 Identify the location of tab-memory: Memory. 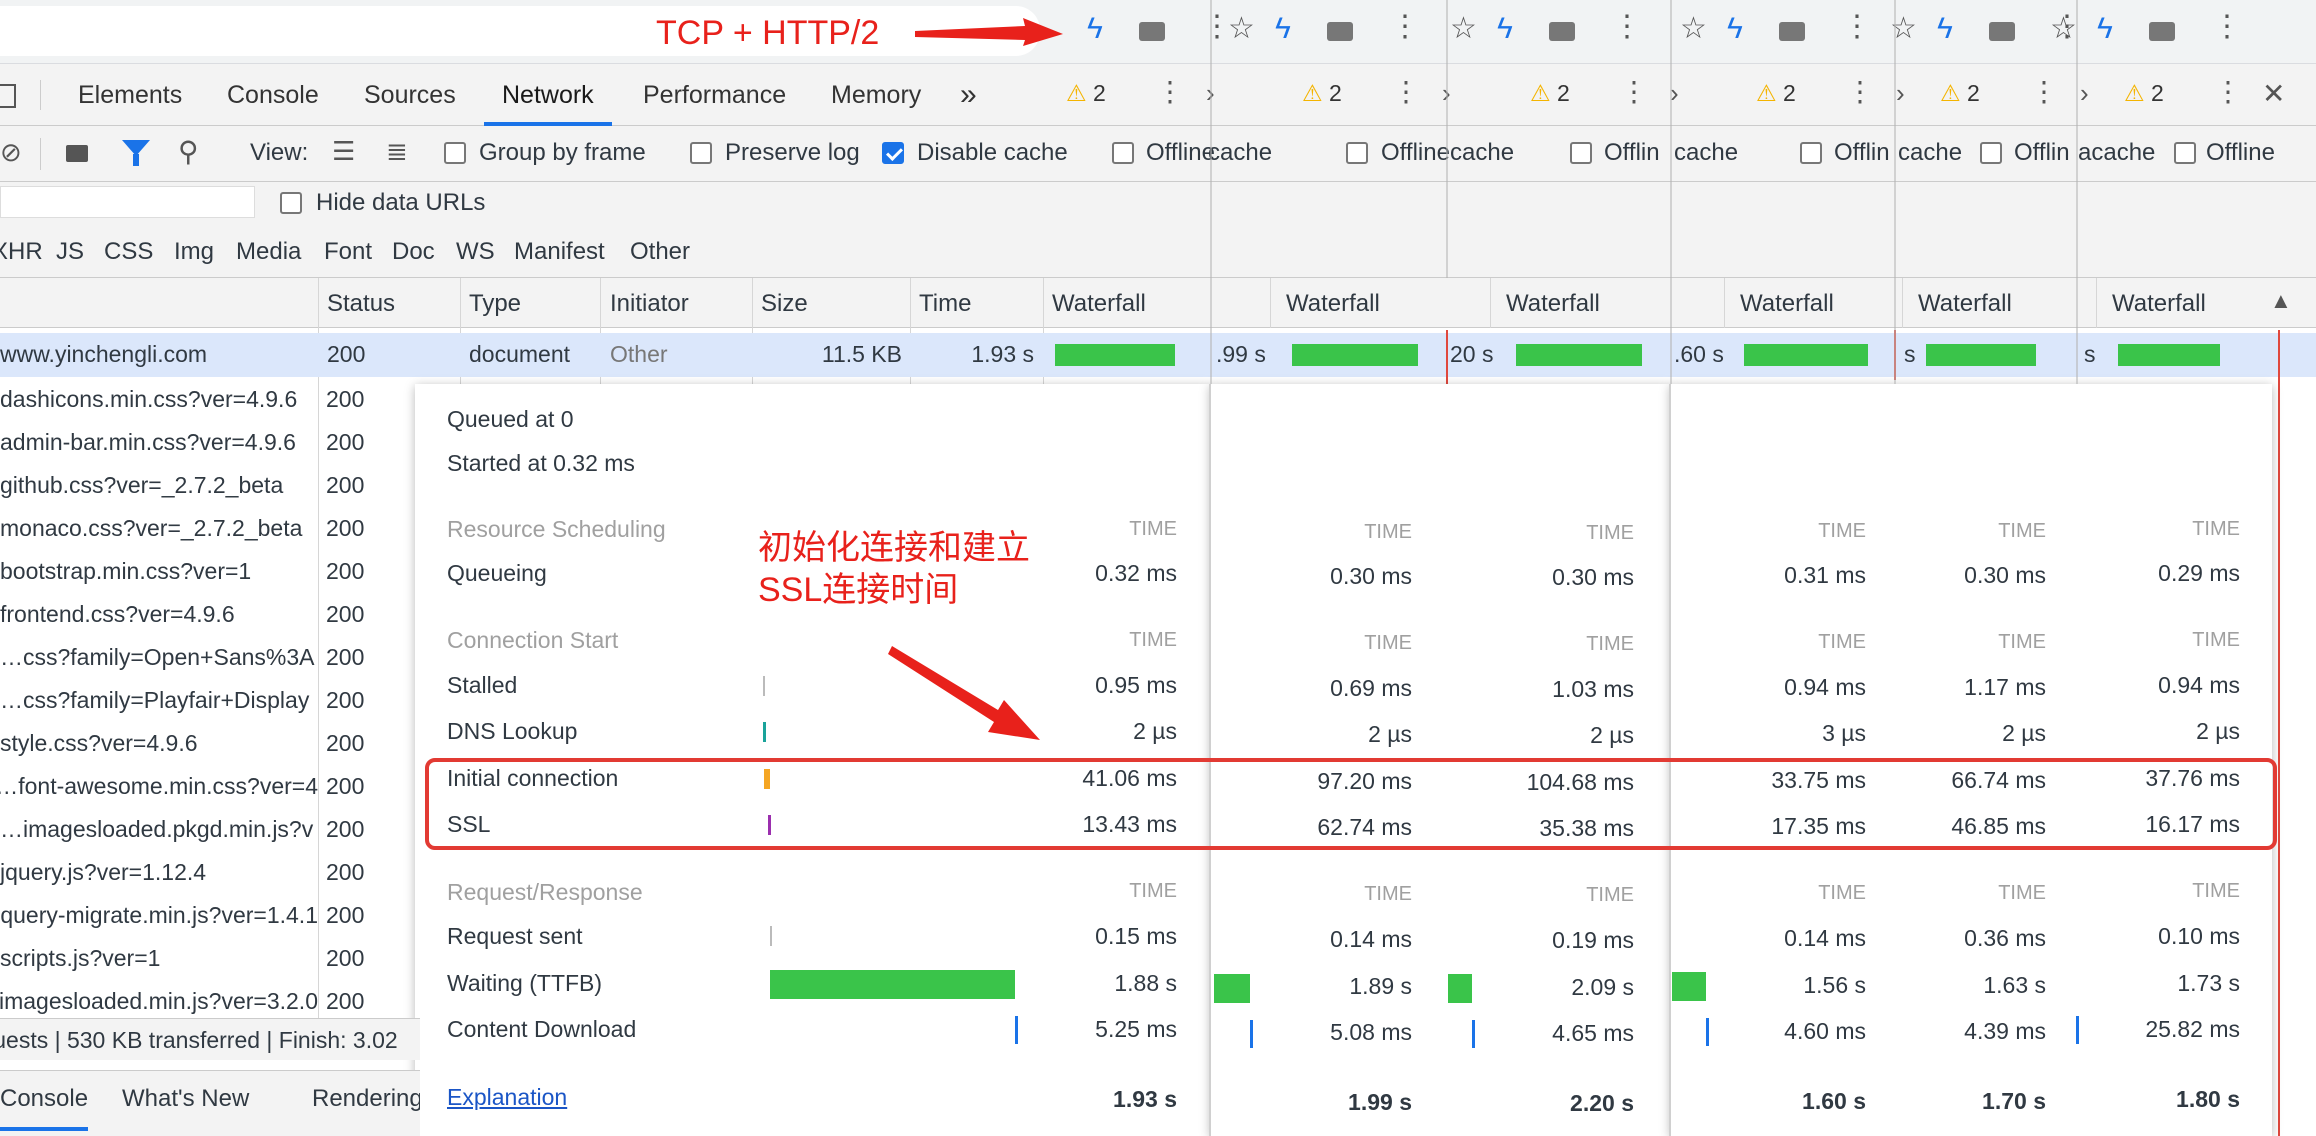
(876, 95).